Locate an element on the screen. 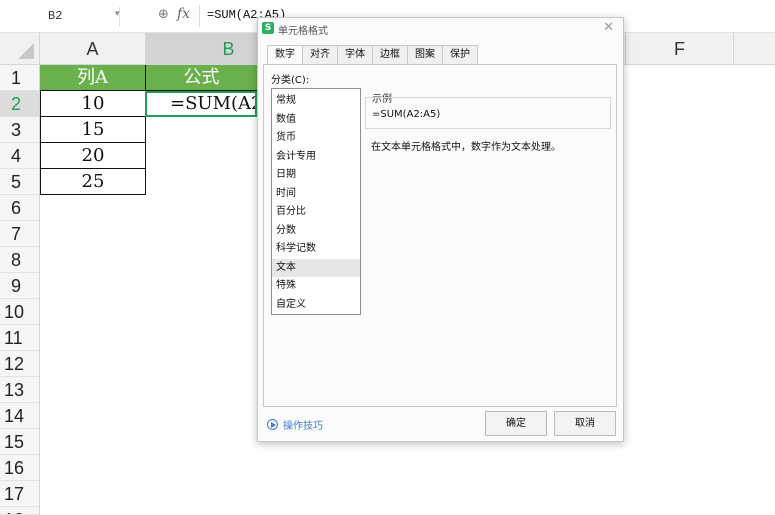  tab-number: 数字 is located at coordinates (285, 55).